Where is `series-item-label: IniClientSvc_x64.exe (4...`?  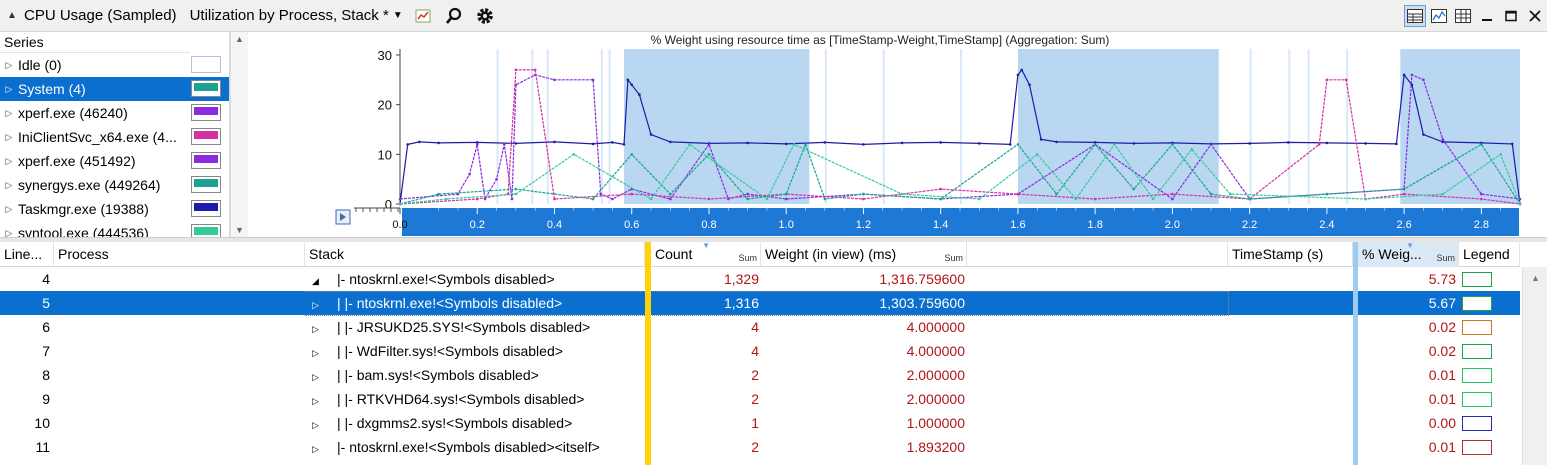
series-item-label: IniClientSvc_x64.exe (4... is located at coordinates (97, 137).